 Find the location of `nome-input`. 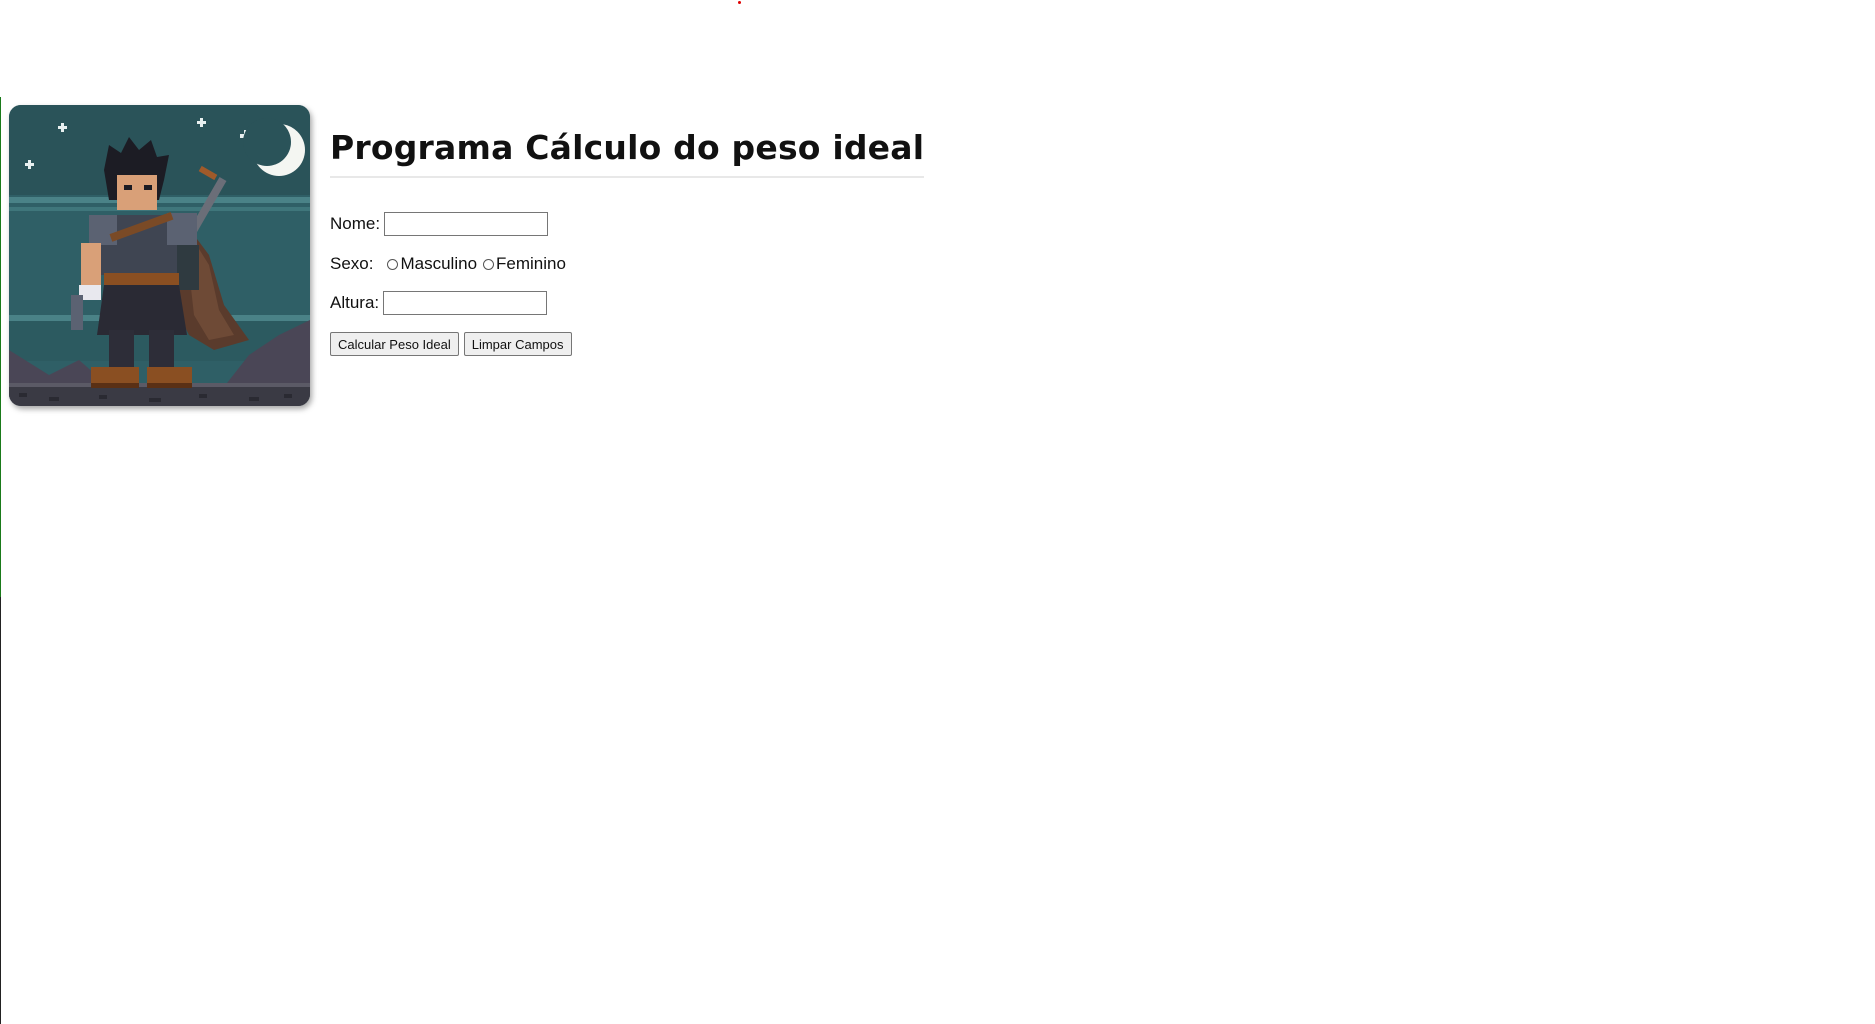

nome-input is located at coordinates (466, 224).